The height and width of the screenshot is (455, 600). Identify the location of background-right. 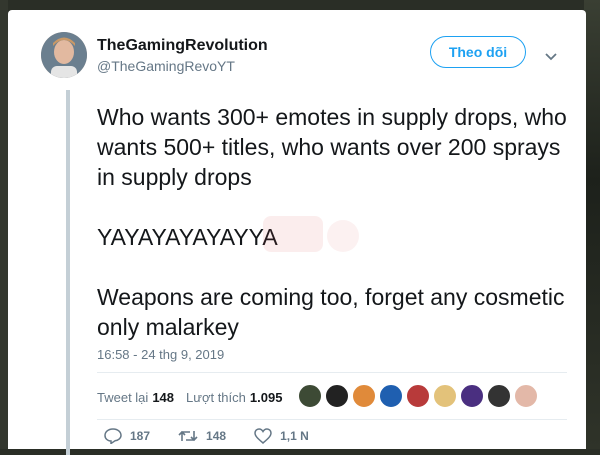
(592, 224).